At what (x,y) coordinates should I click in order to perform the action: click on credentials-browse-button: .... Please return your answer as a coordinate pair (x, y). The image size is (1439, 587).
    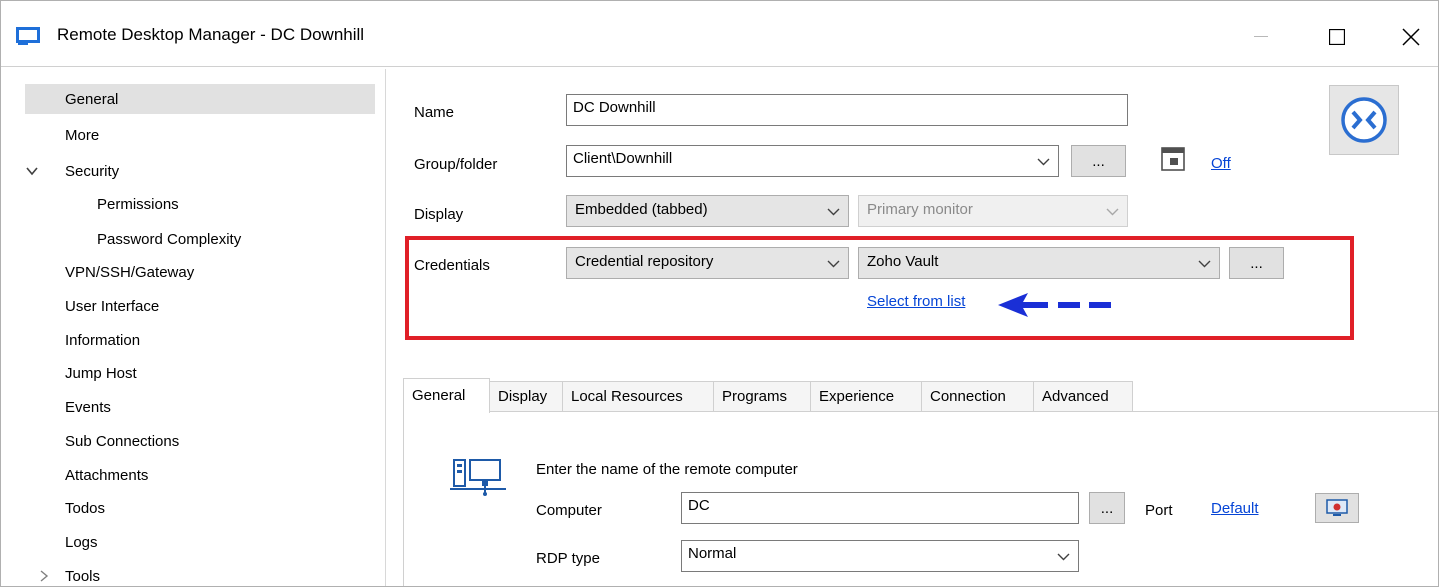
    Looking at the image, I should click on (1256, 263).